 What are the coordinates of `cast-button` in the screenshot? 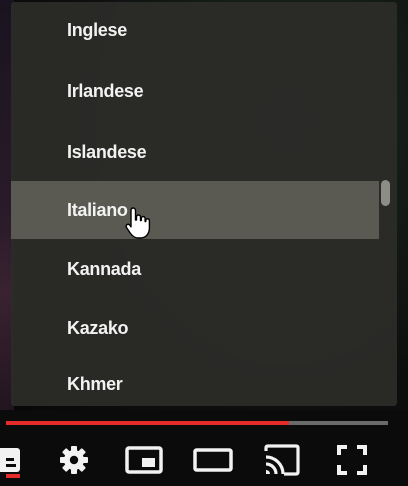 It's located at (282, 460).